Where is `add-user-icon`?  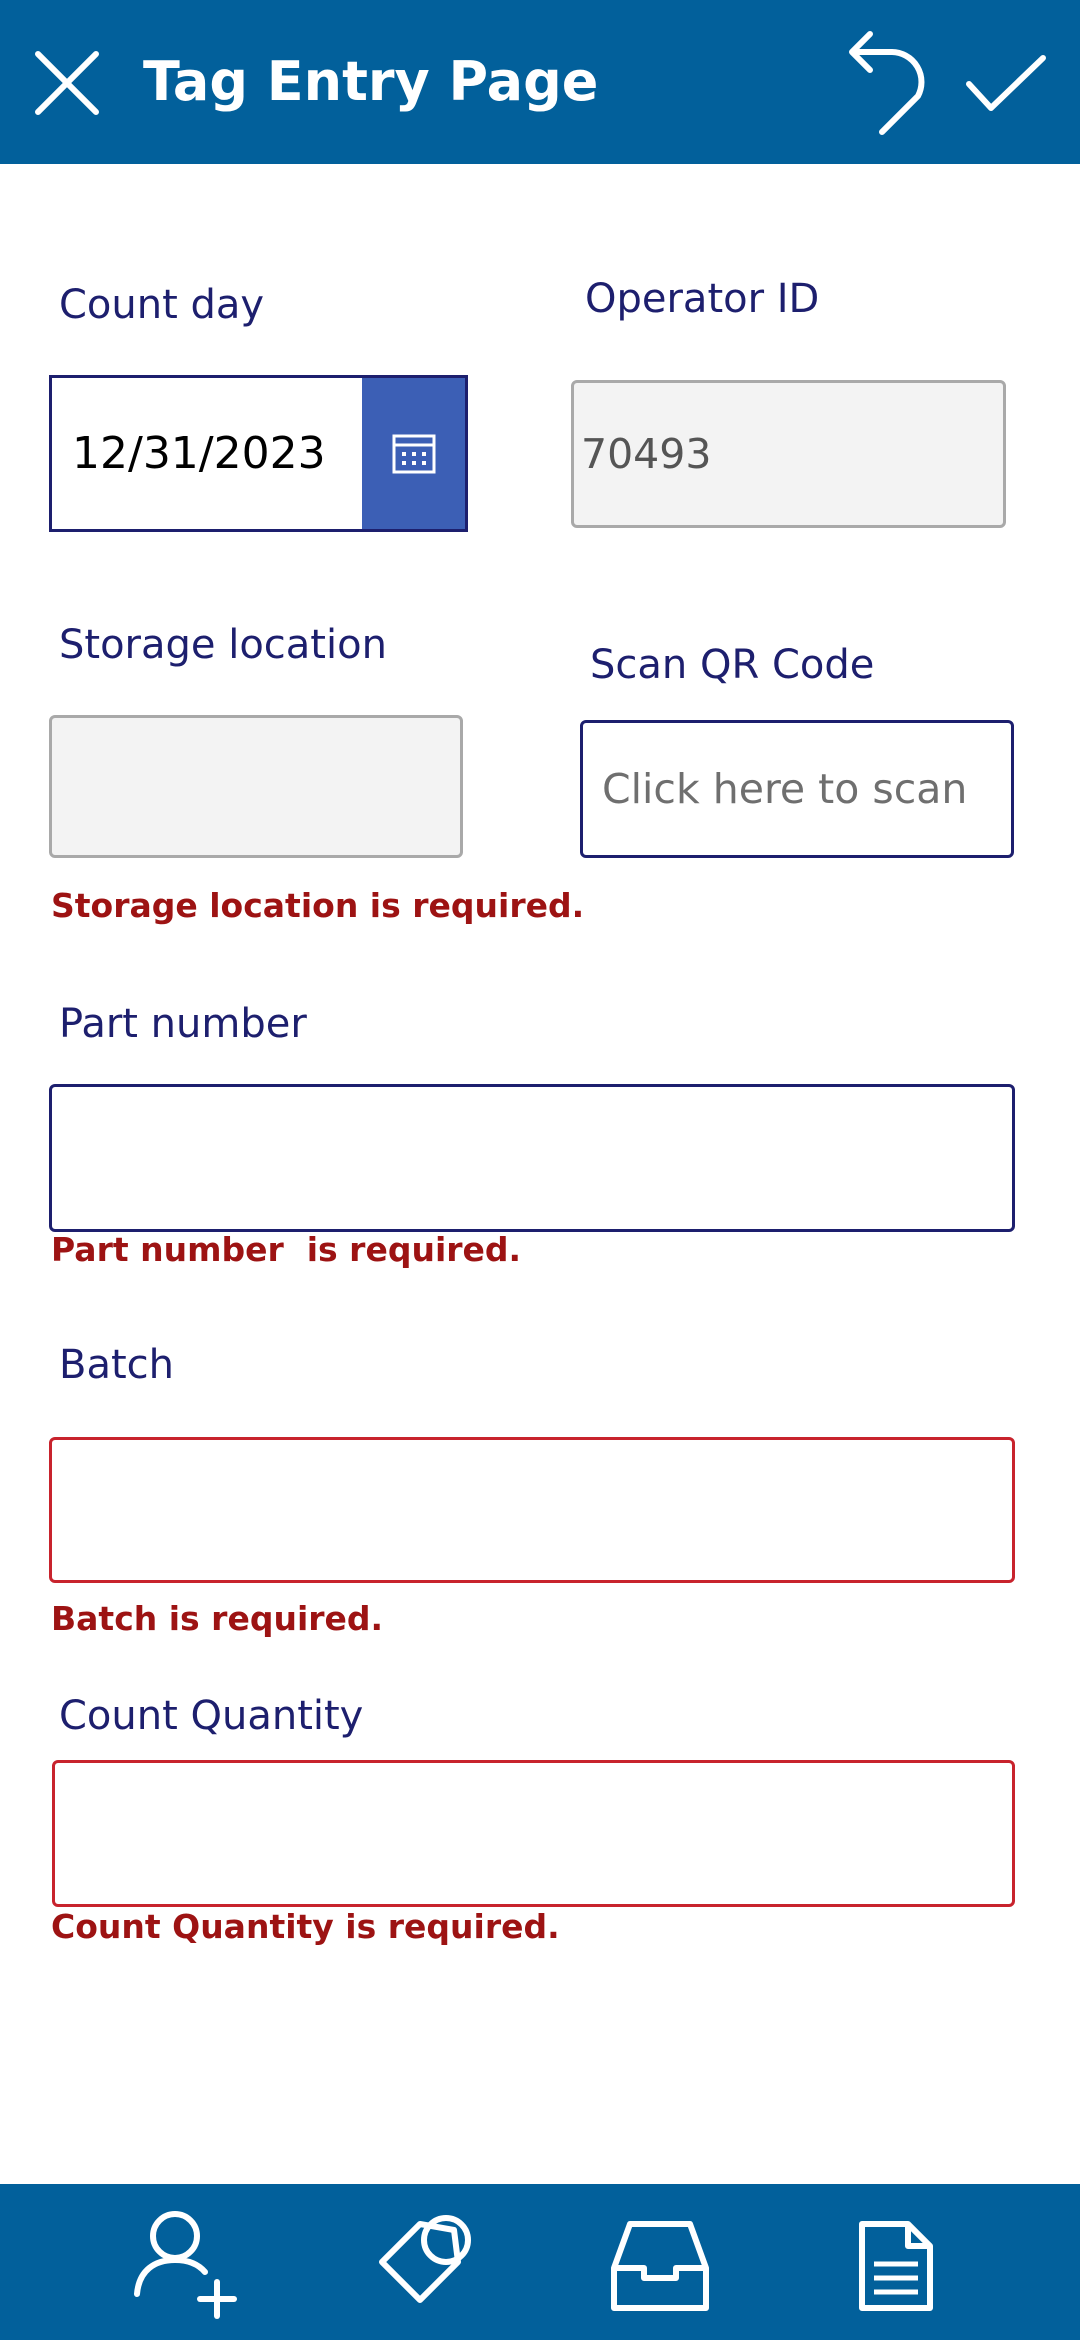 add-user-icon is located at coordinates (185, 2265).